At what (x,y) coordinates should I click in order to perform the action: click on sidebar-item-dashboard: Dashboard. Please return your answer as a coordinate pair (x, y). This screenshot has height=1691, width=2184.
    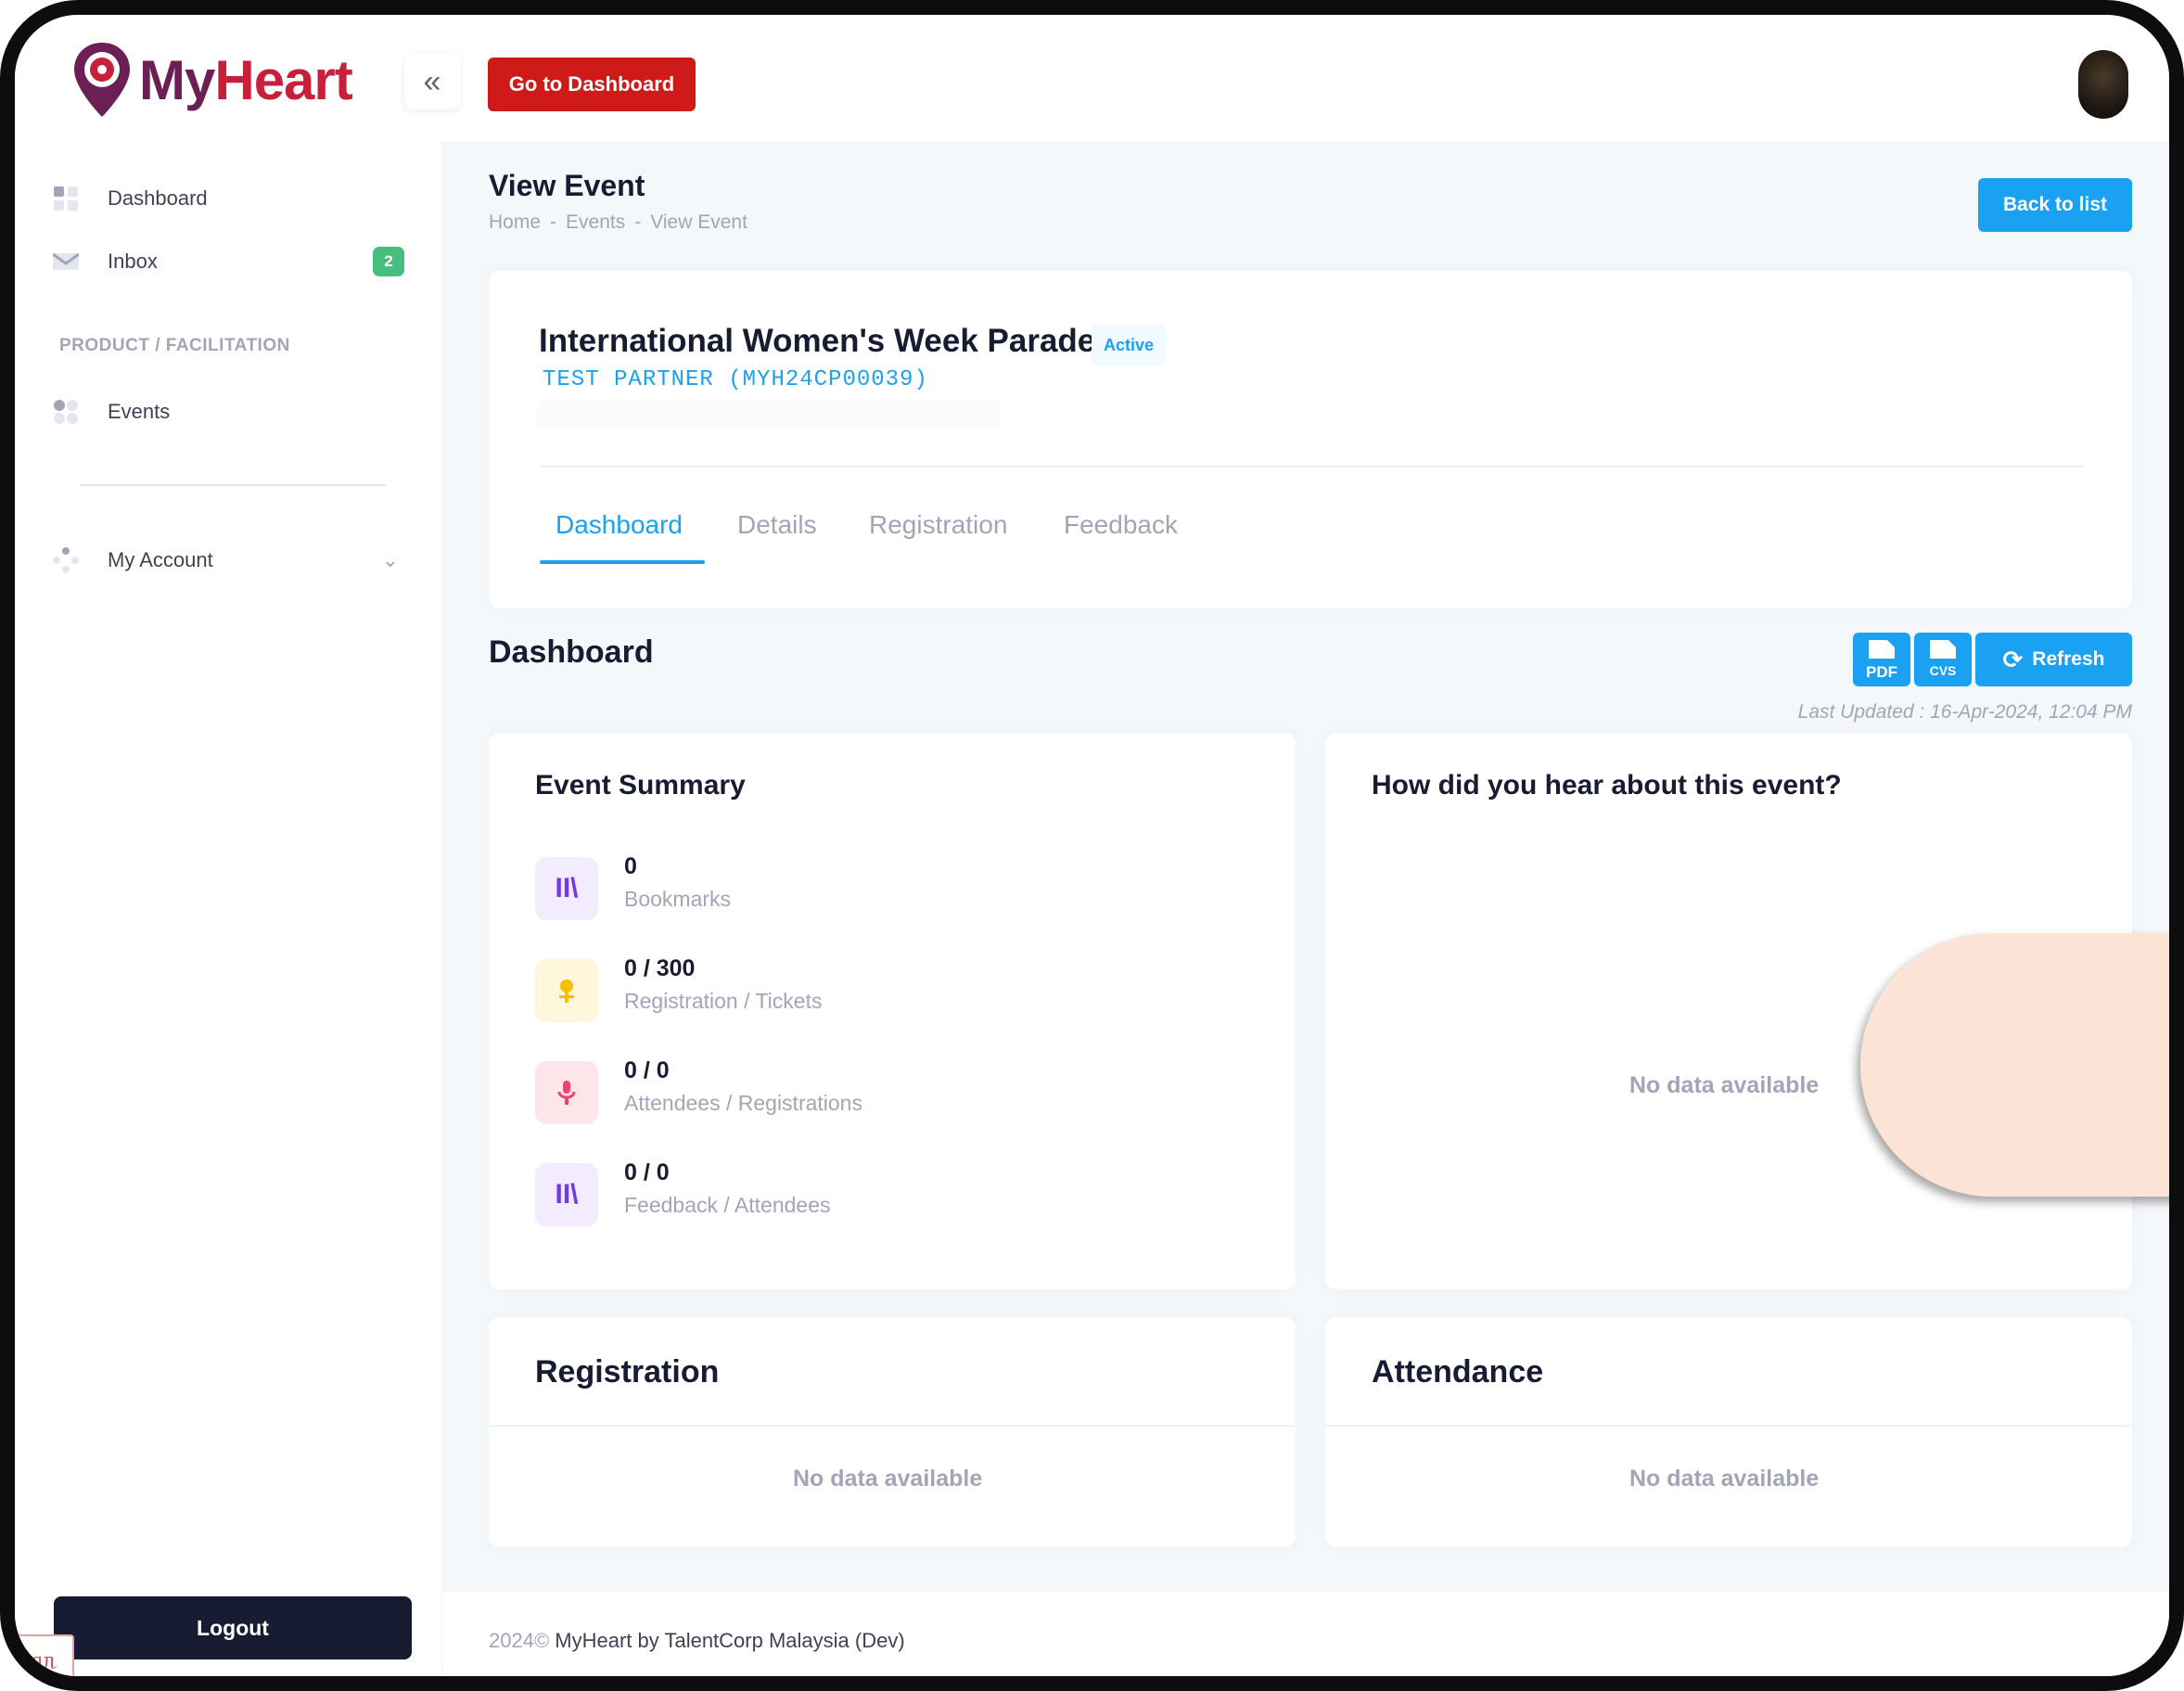
    Looking at the image, I should click on (233, 199).